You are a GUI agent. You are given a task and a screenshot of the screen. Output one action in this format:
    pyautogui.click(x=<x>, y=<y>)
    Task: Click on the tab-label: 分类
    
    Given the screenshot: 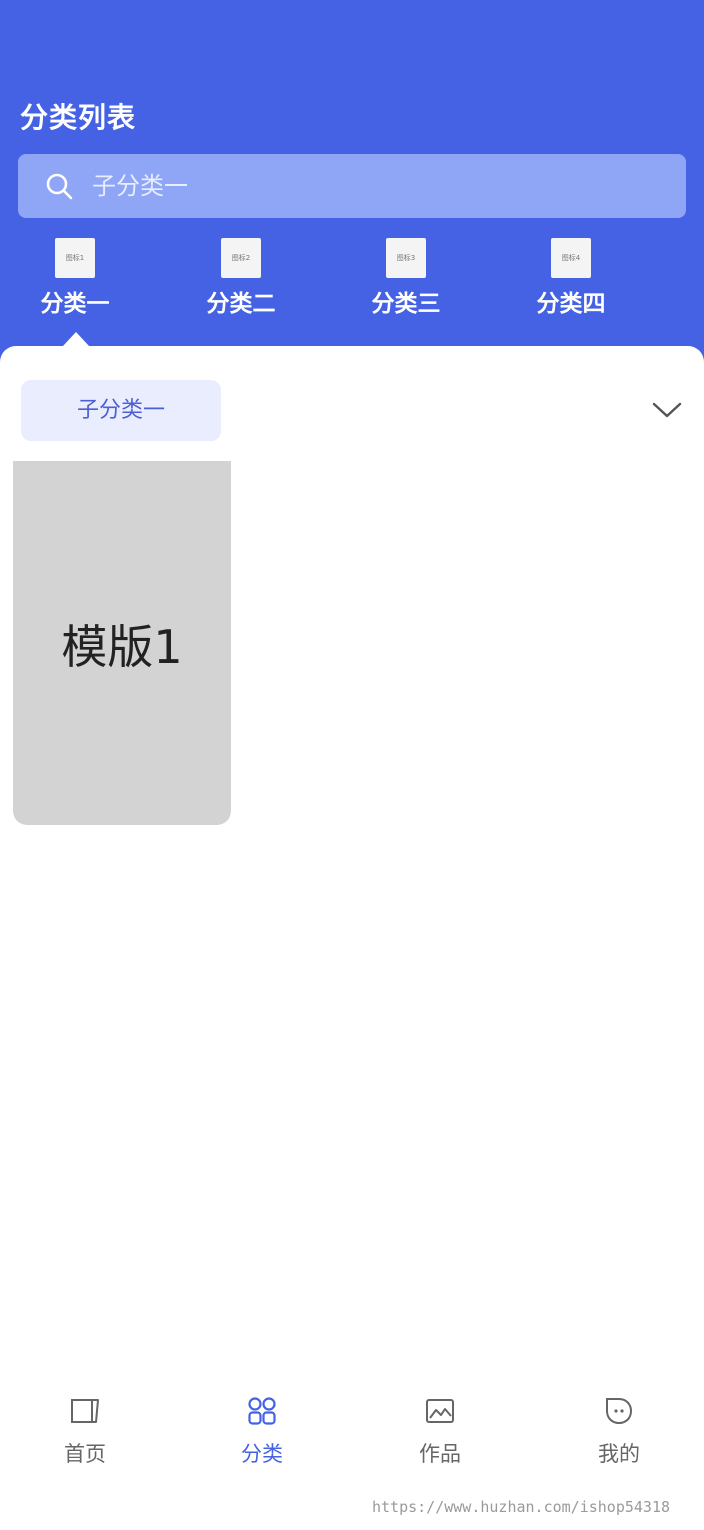 What is the action you would take?
    pyautogui.click(x=262, y=1454)
    